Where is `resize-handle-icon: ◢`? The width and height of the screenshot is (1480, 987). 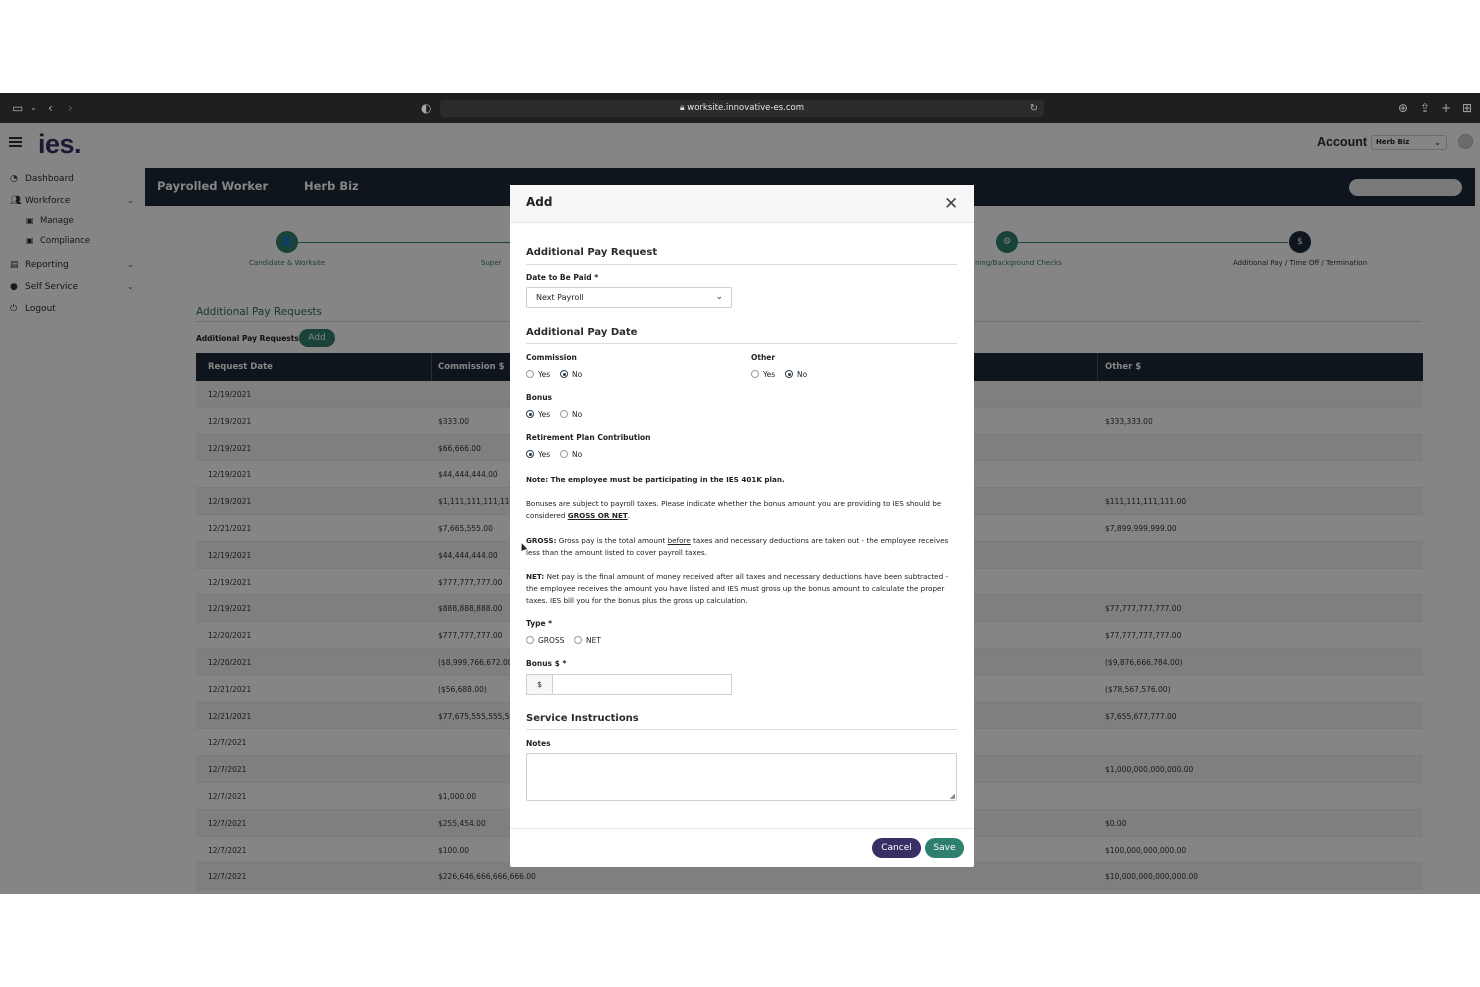
resize-handle-icon: ◢ is located at coordinates (952, 796).